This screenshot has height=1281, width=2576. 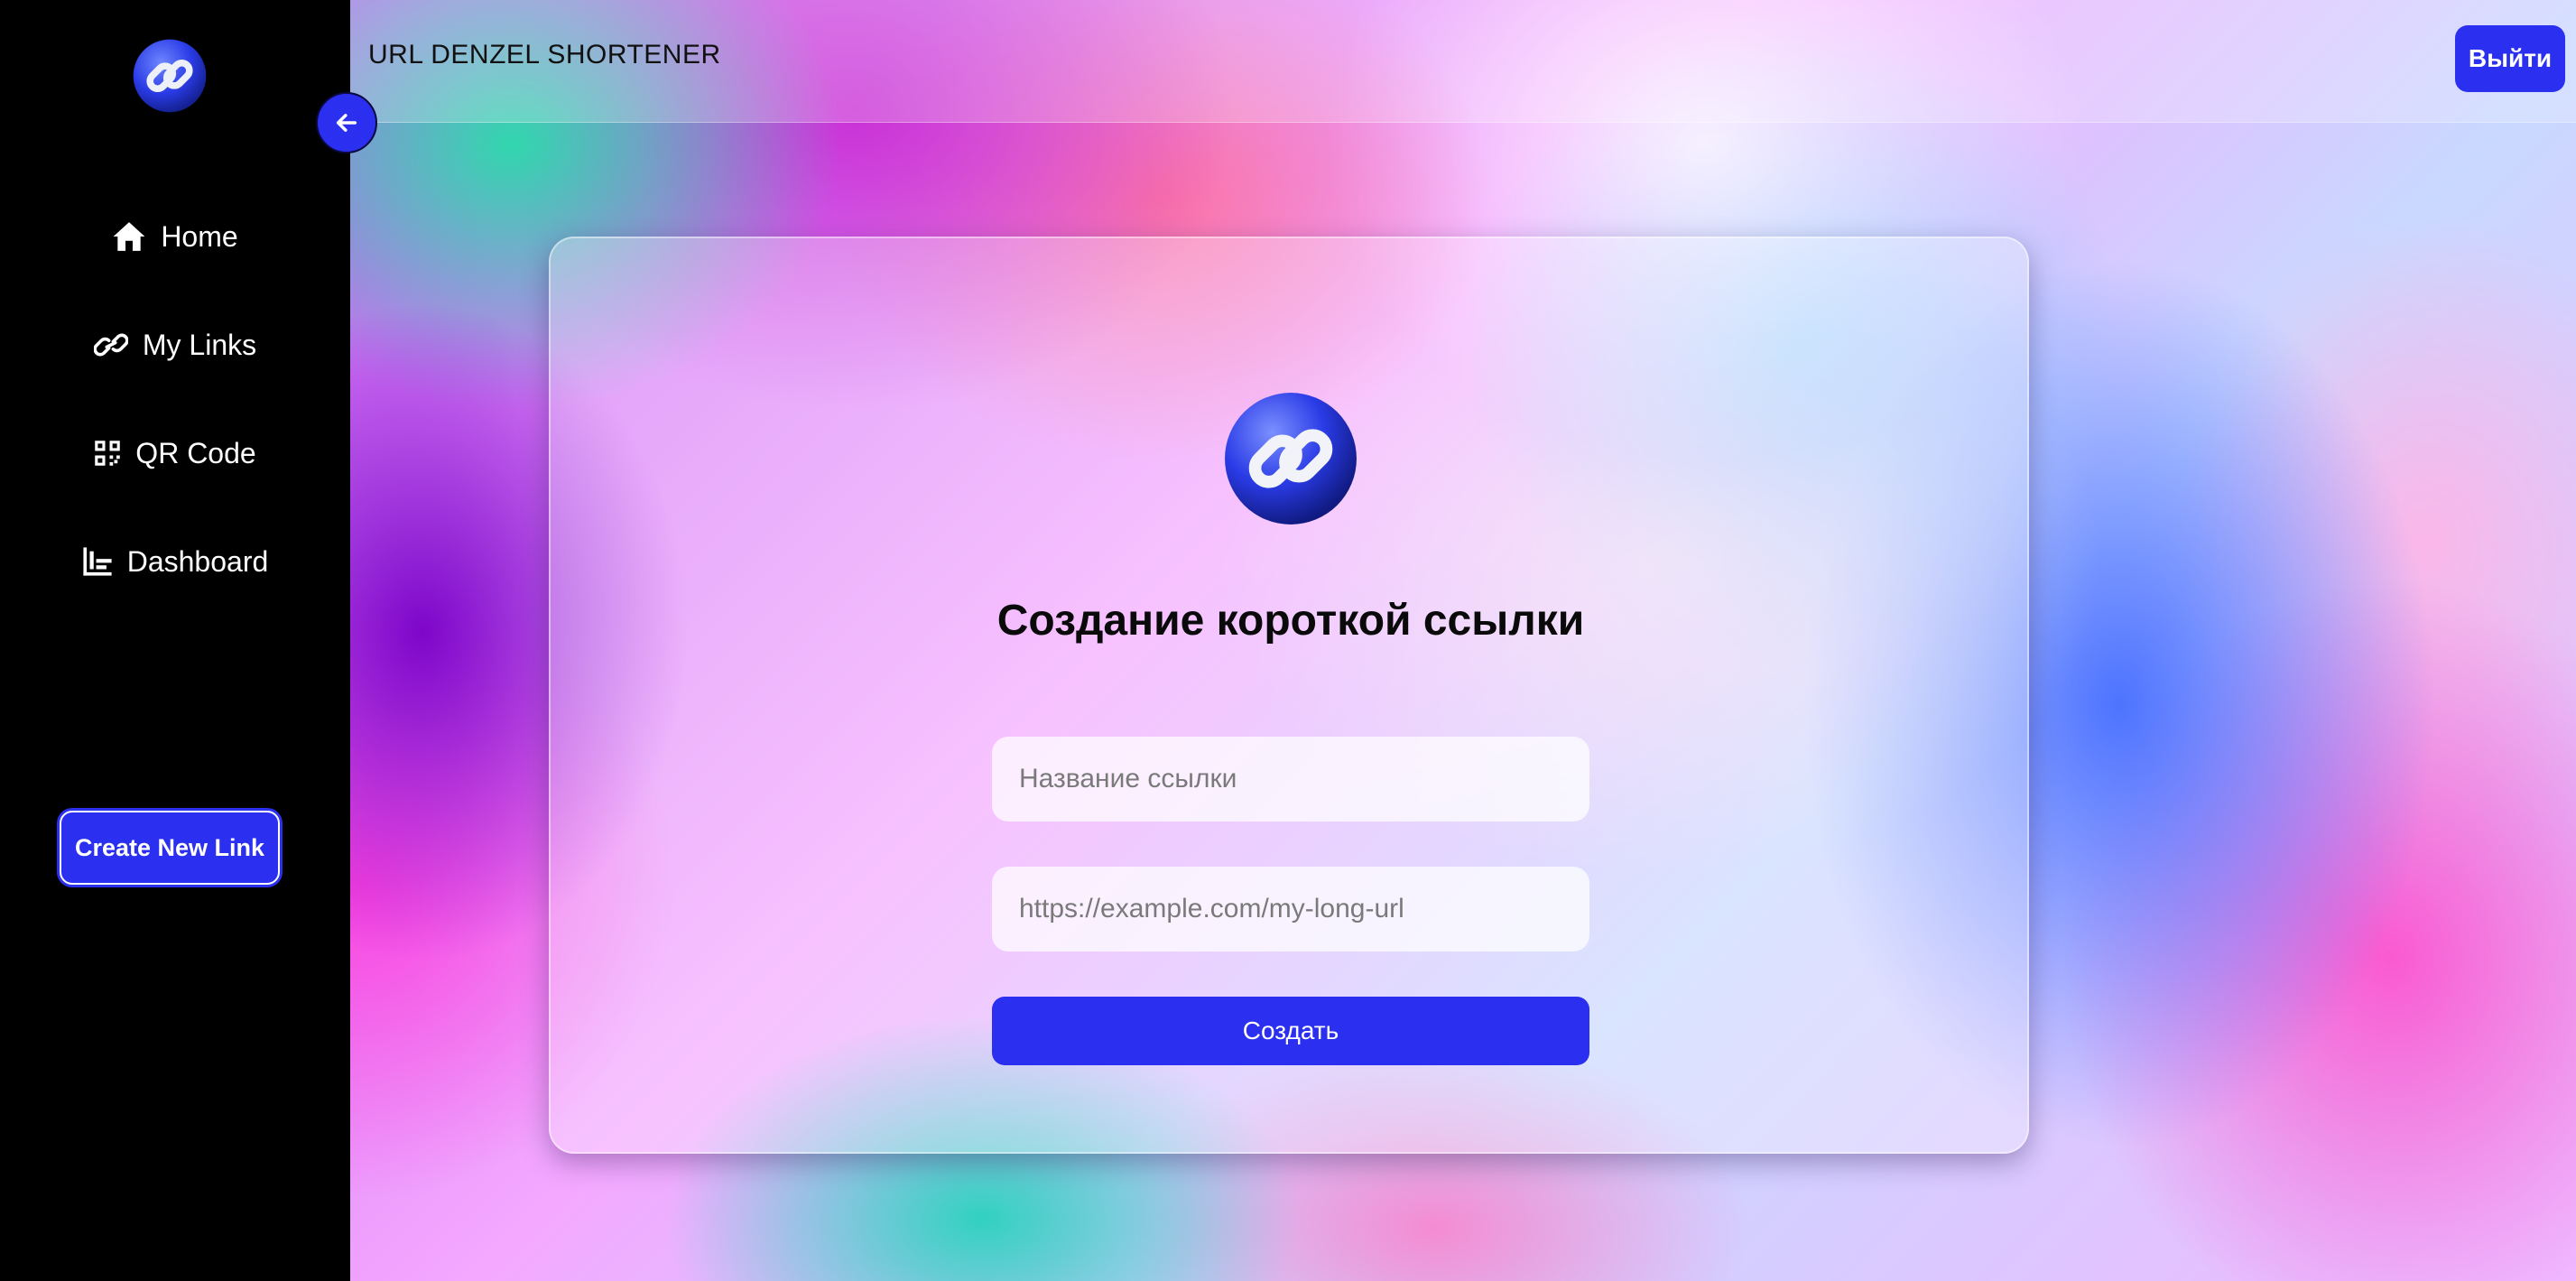 I want to click on create-button: Создать, so click(x=1290, y=1031).